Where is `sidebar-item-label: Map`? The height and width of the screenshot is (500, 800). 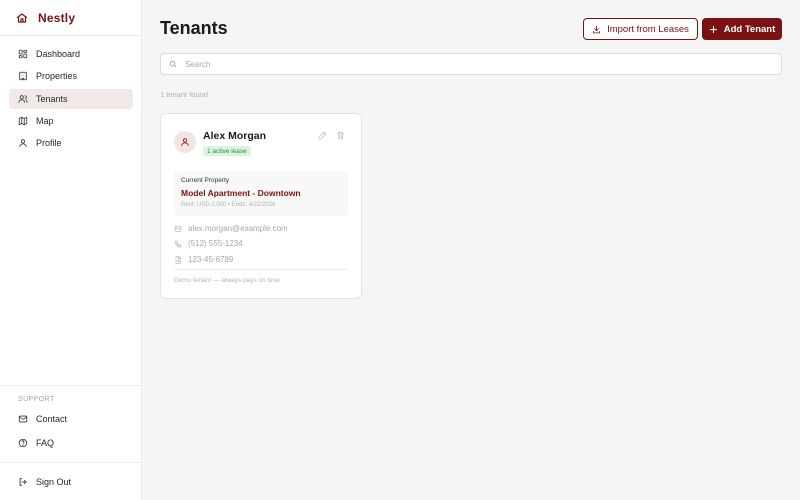
sidebar-item-label: Map is located at coordinates (45, 120).